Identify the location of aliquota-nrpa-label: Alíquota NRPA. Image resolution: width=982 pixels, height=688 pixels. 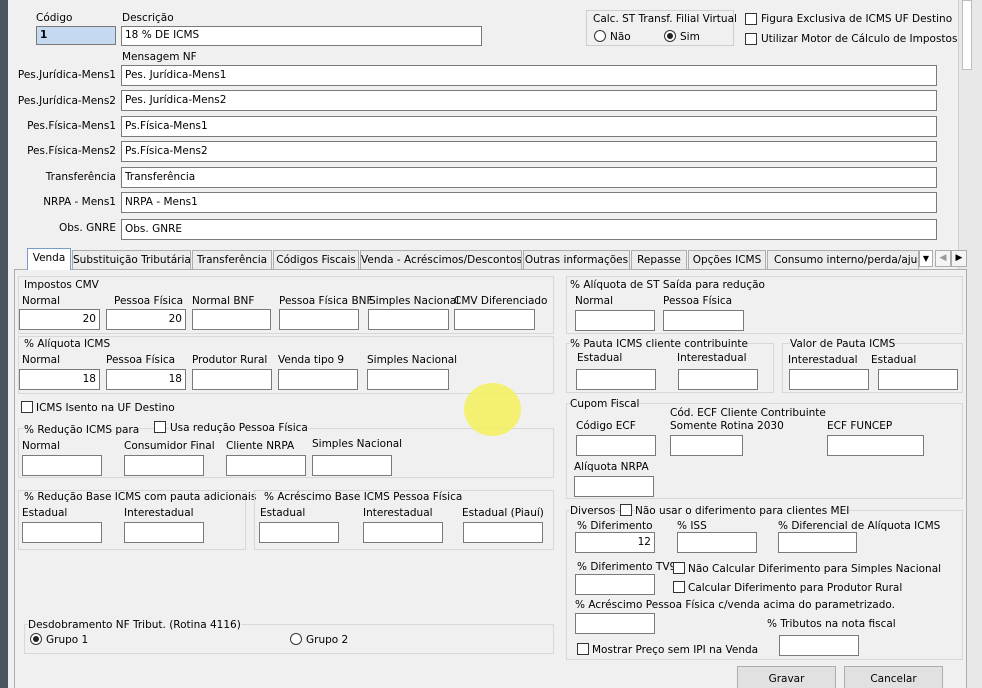
(611, 467).